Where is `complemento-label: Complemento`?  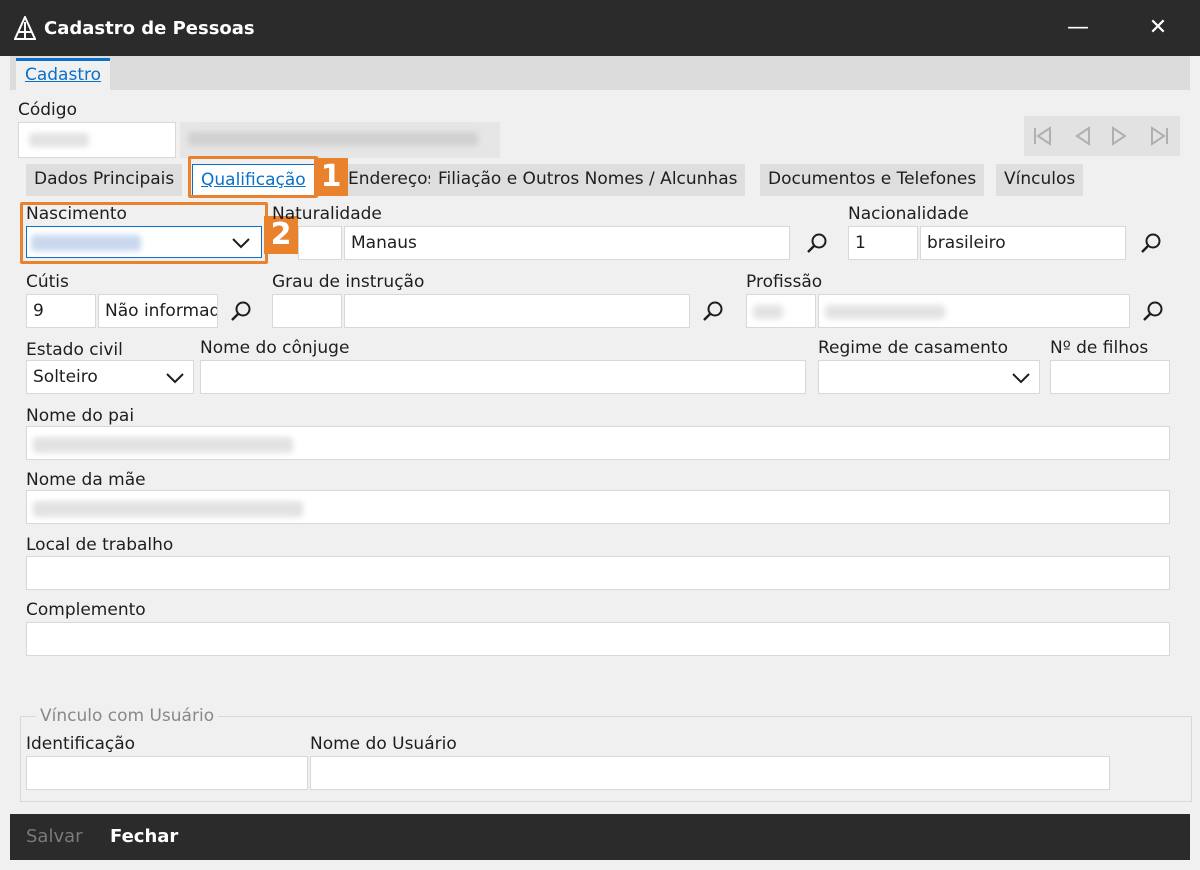 complemento-label: Complemento is located at coordinates (86, 610).